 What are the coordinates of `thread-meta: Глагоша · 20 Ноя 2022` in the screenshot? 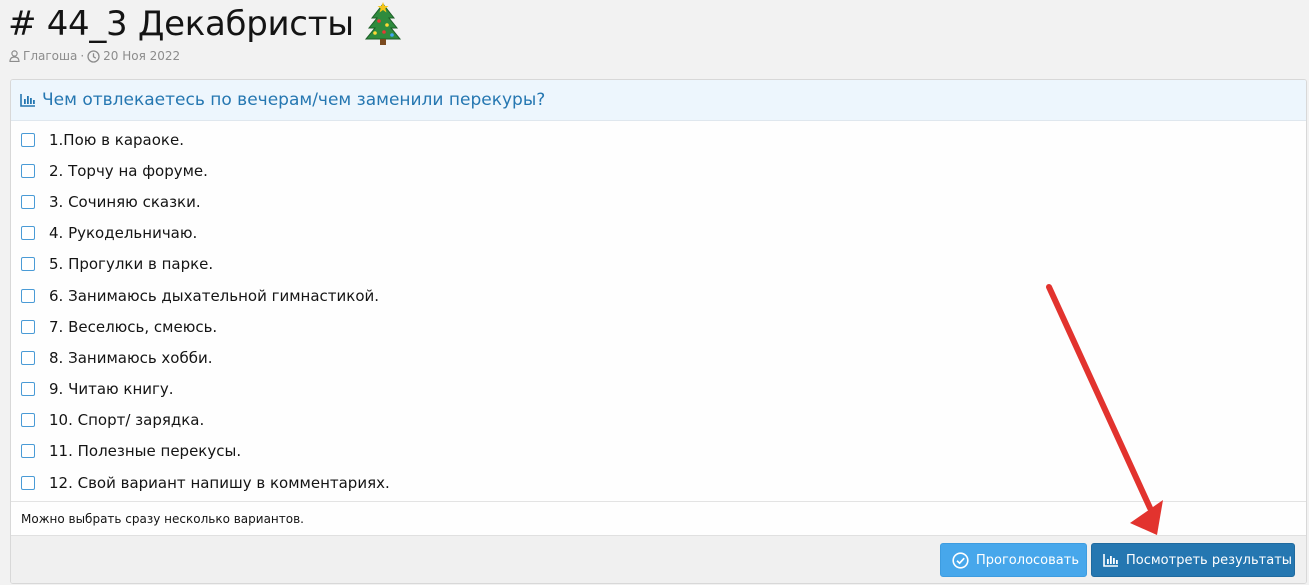 It's located at (94, 56).